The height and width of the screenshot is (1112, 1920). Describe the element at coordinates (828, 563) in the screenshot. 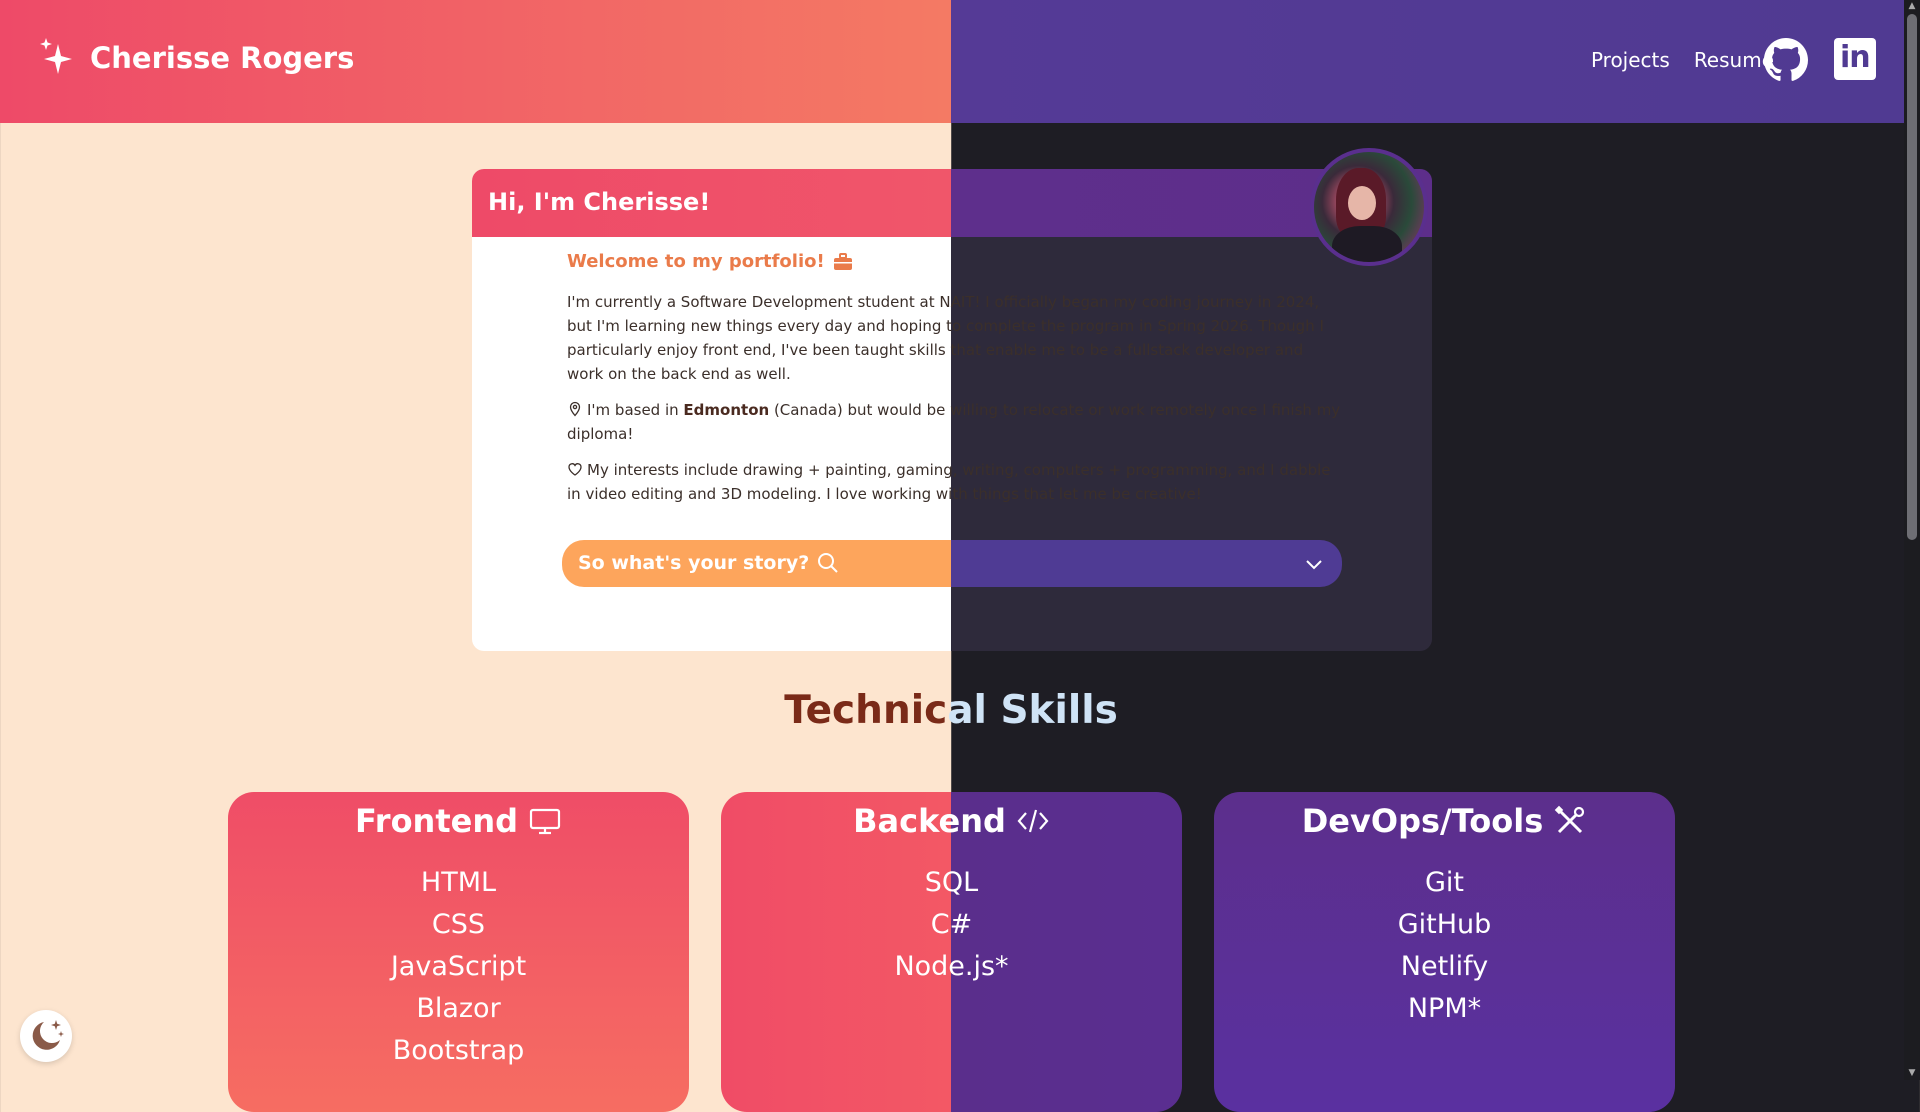

I see `search-icon` at that location.